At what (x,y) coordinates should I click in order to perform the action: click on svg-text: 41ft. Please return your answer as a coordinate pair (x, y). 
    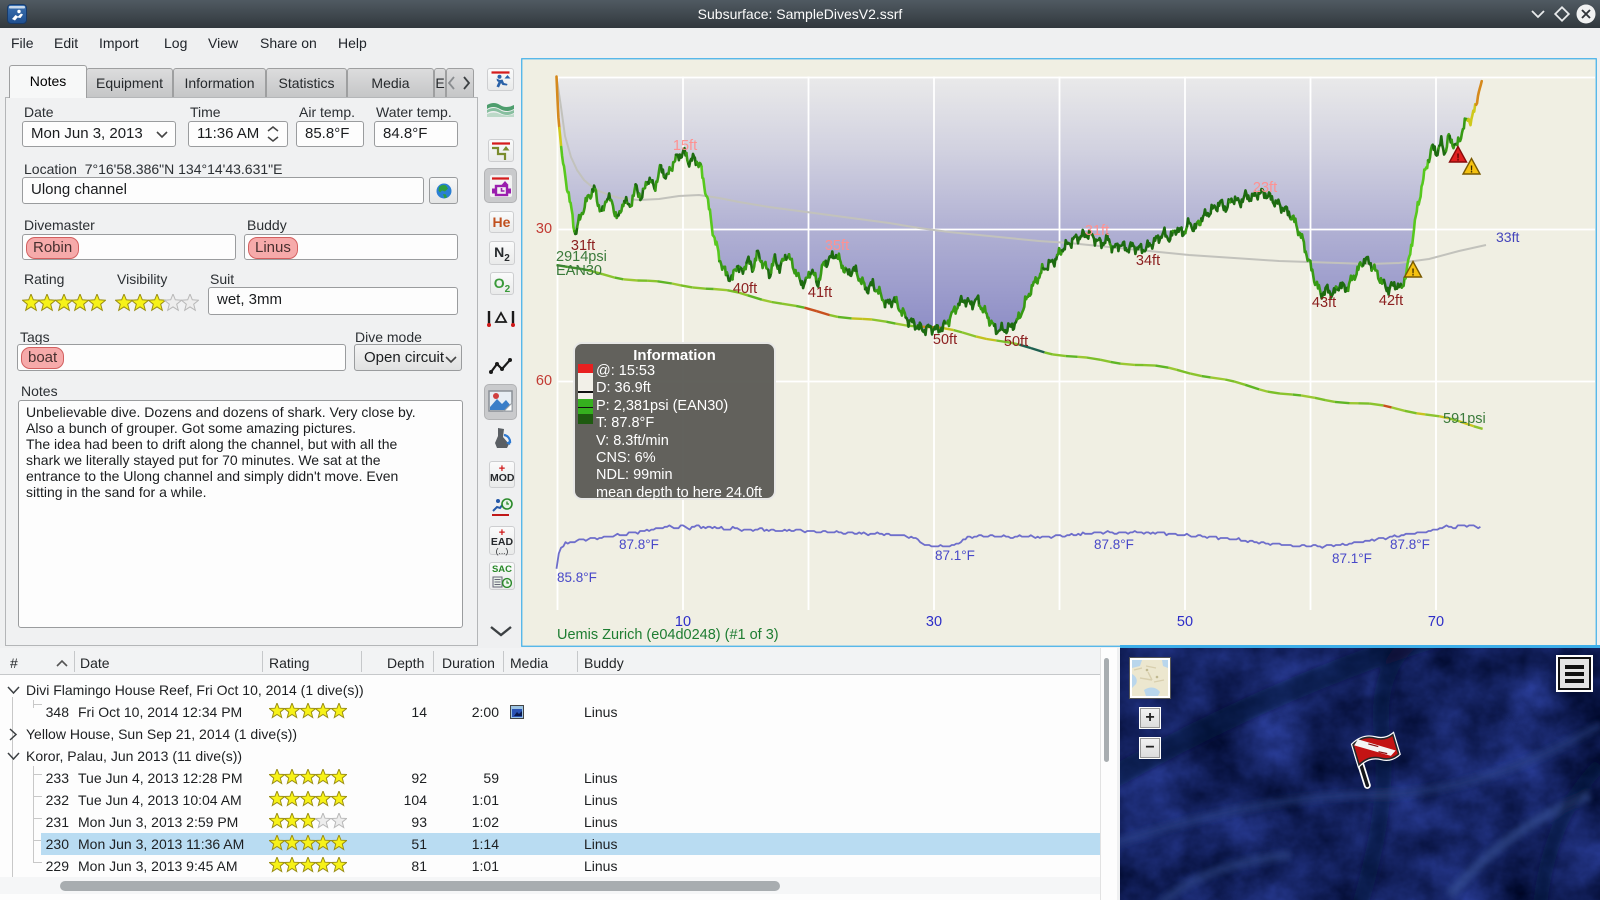
    Looking at the image, I should click on (820, 293).